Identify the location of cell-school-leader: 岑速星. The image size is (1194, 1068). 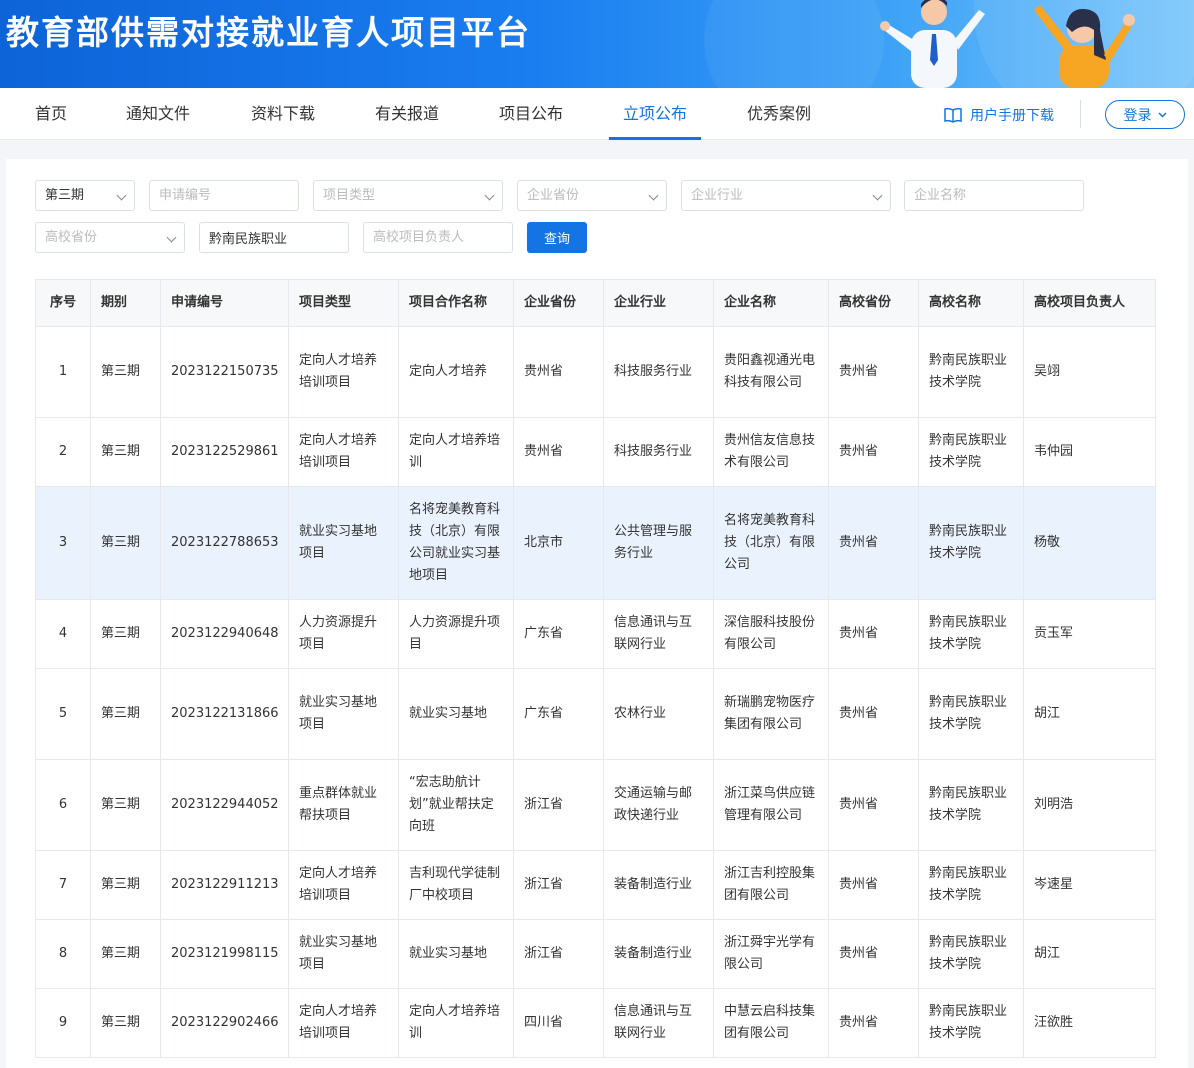
(1089, 885).